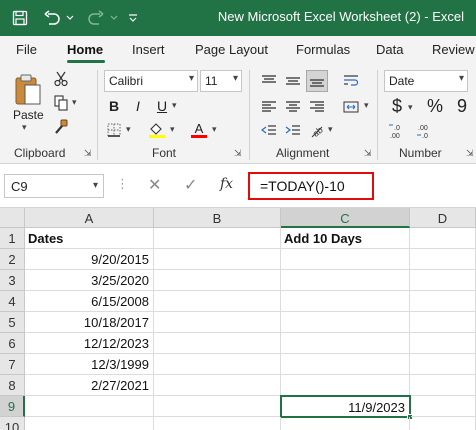 This screenshot has width=476, height=430. Describe the element at coordinates (443, 301) in the screenshot. I see `cell-d4` at that location.